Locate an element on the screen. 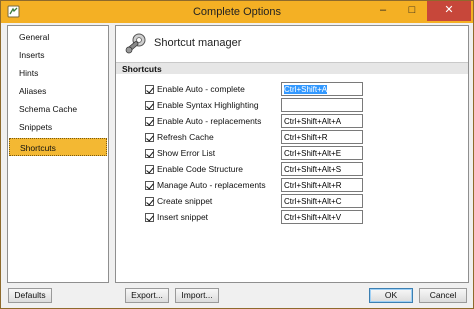  checkbox-enable-auto-replacements is located at coordinates (149, 121).